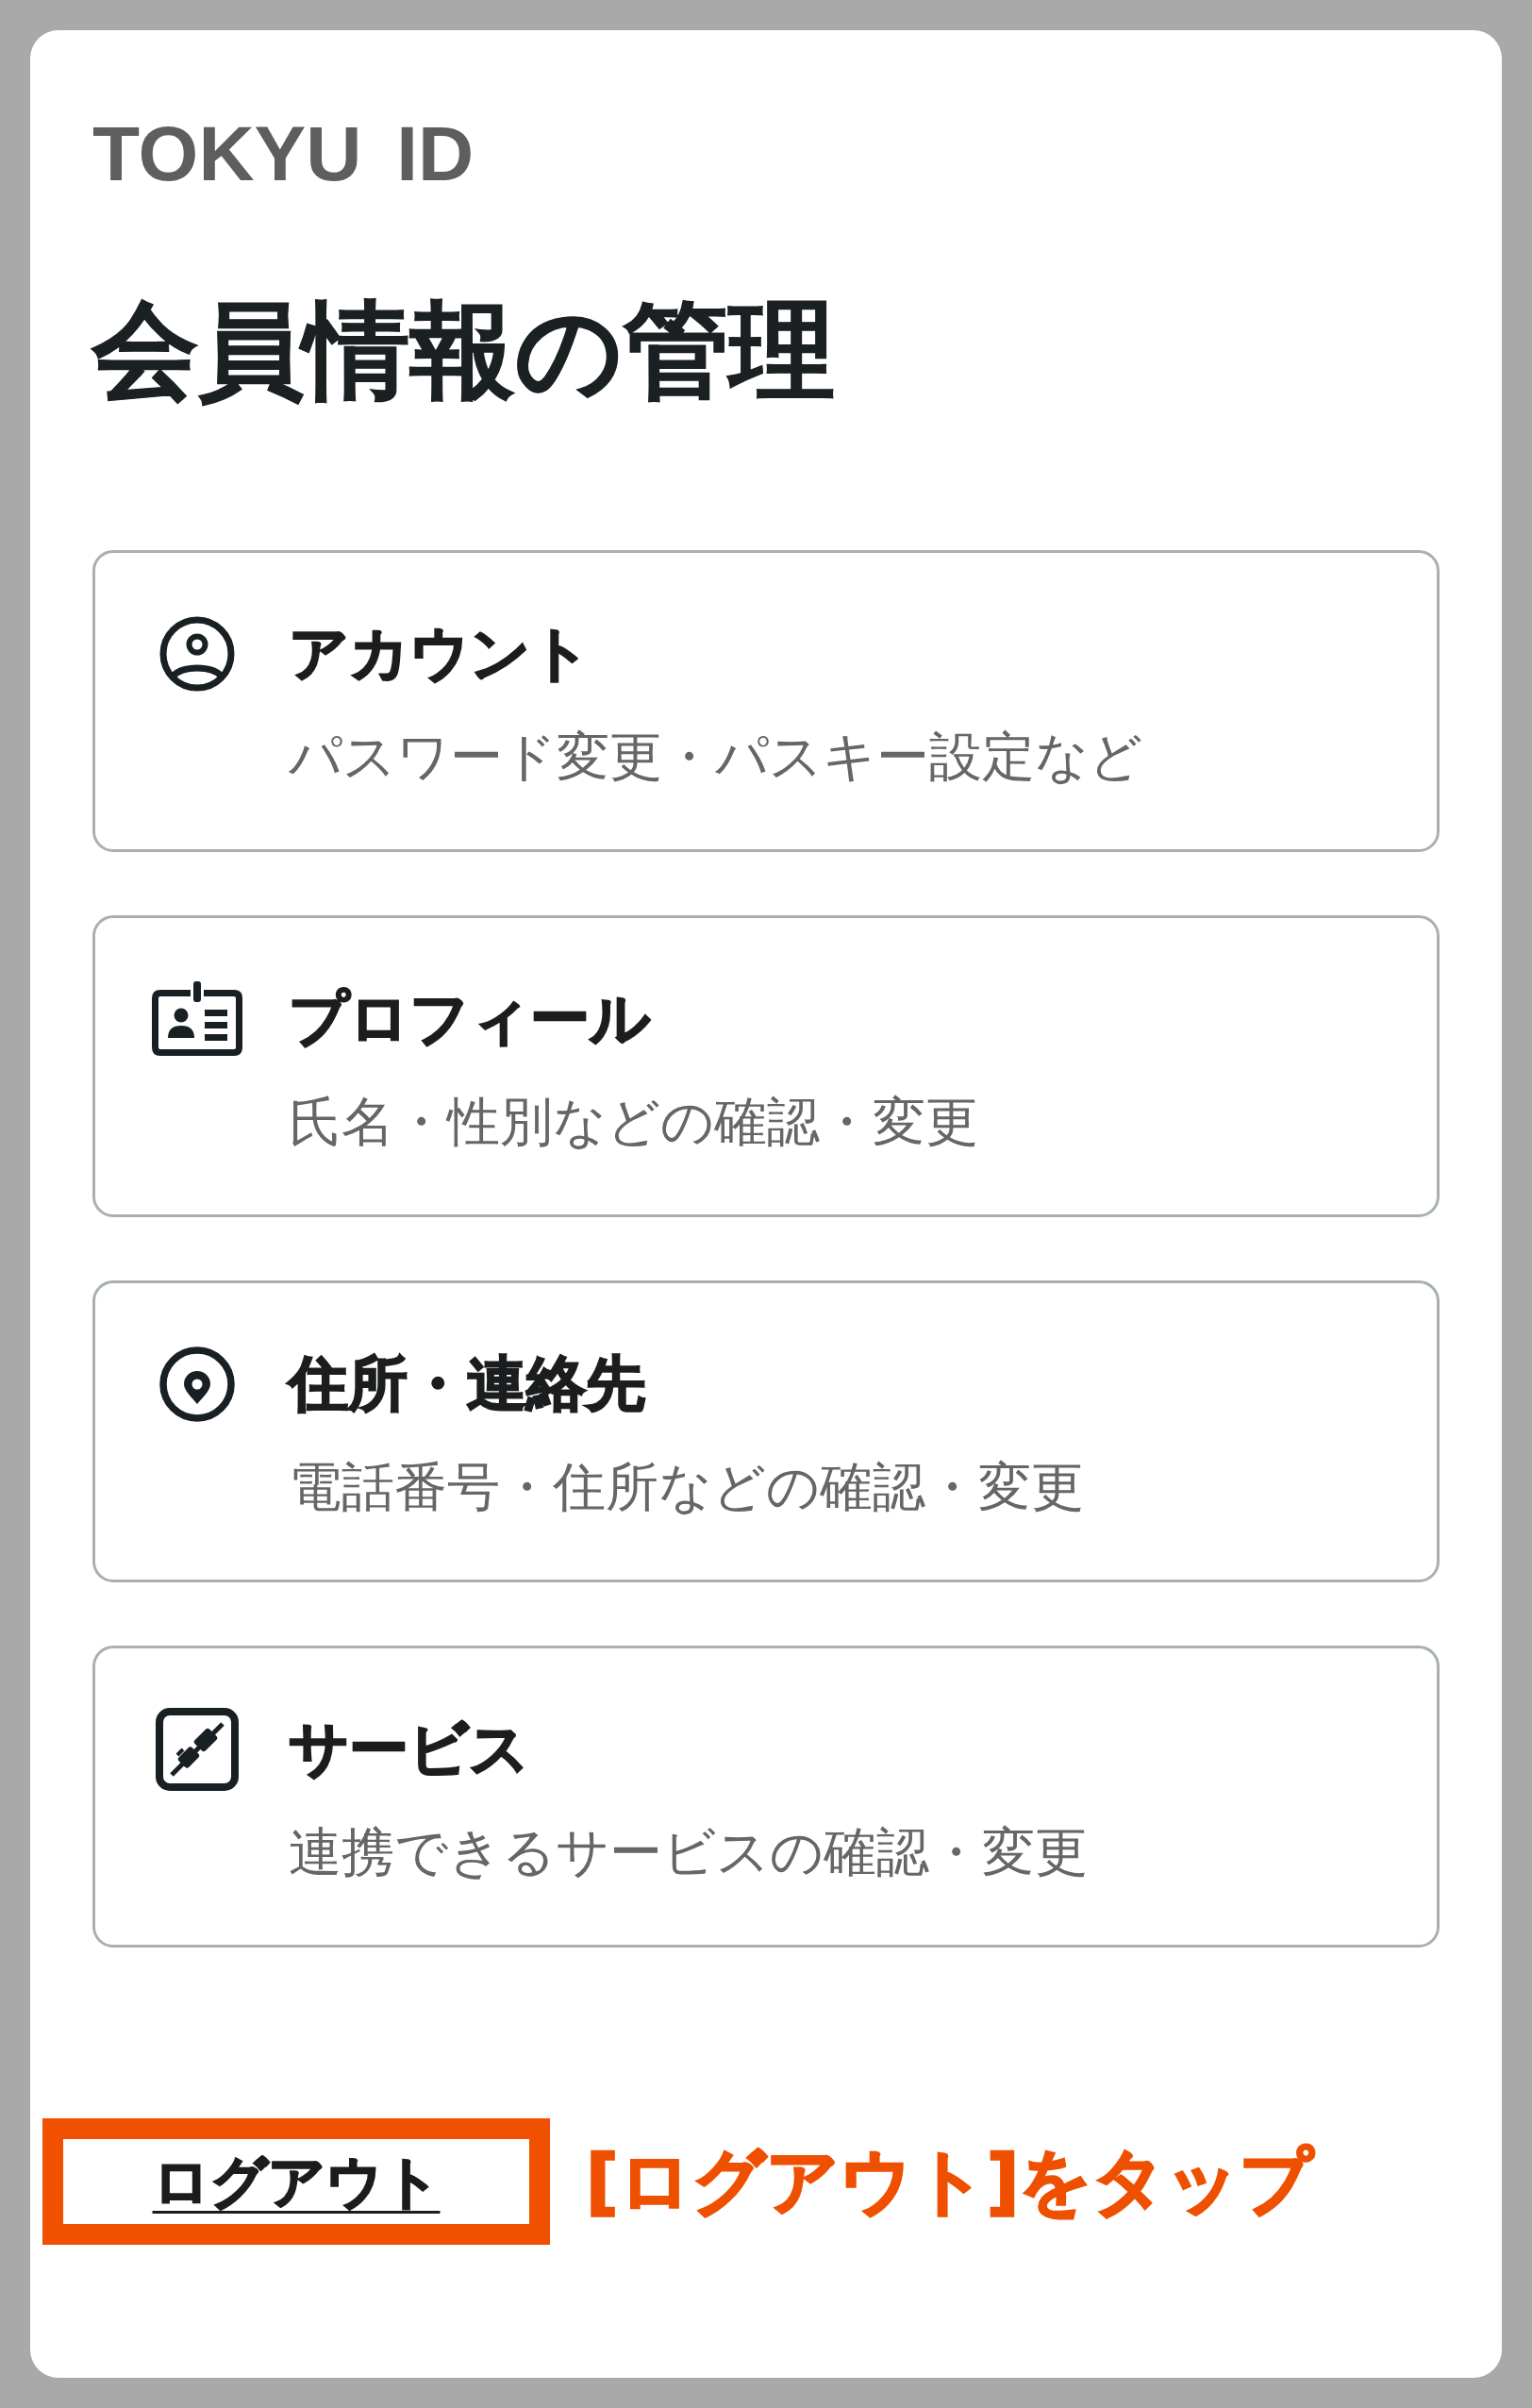 The height and width of the screenshot is (2408, 1532). I want to click on menu-card: プロフィール 氏名・性別などの確認・変更, so click(766, 1066).